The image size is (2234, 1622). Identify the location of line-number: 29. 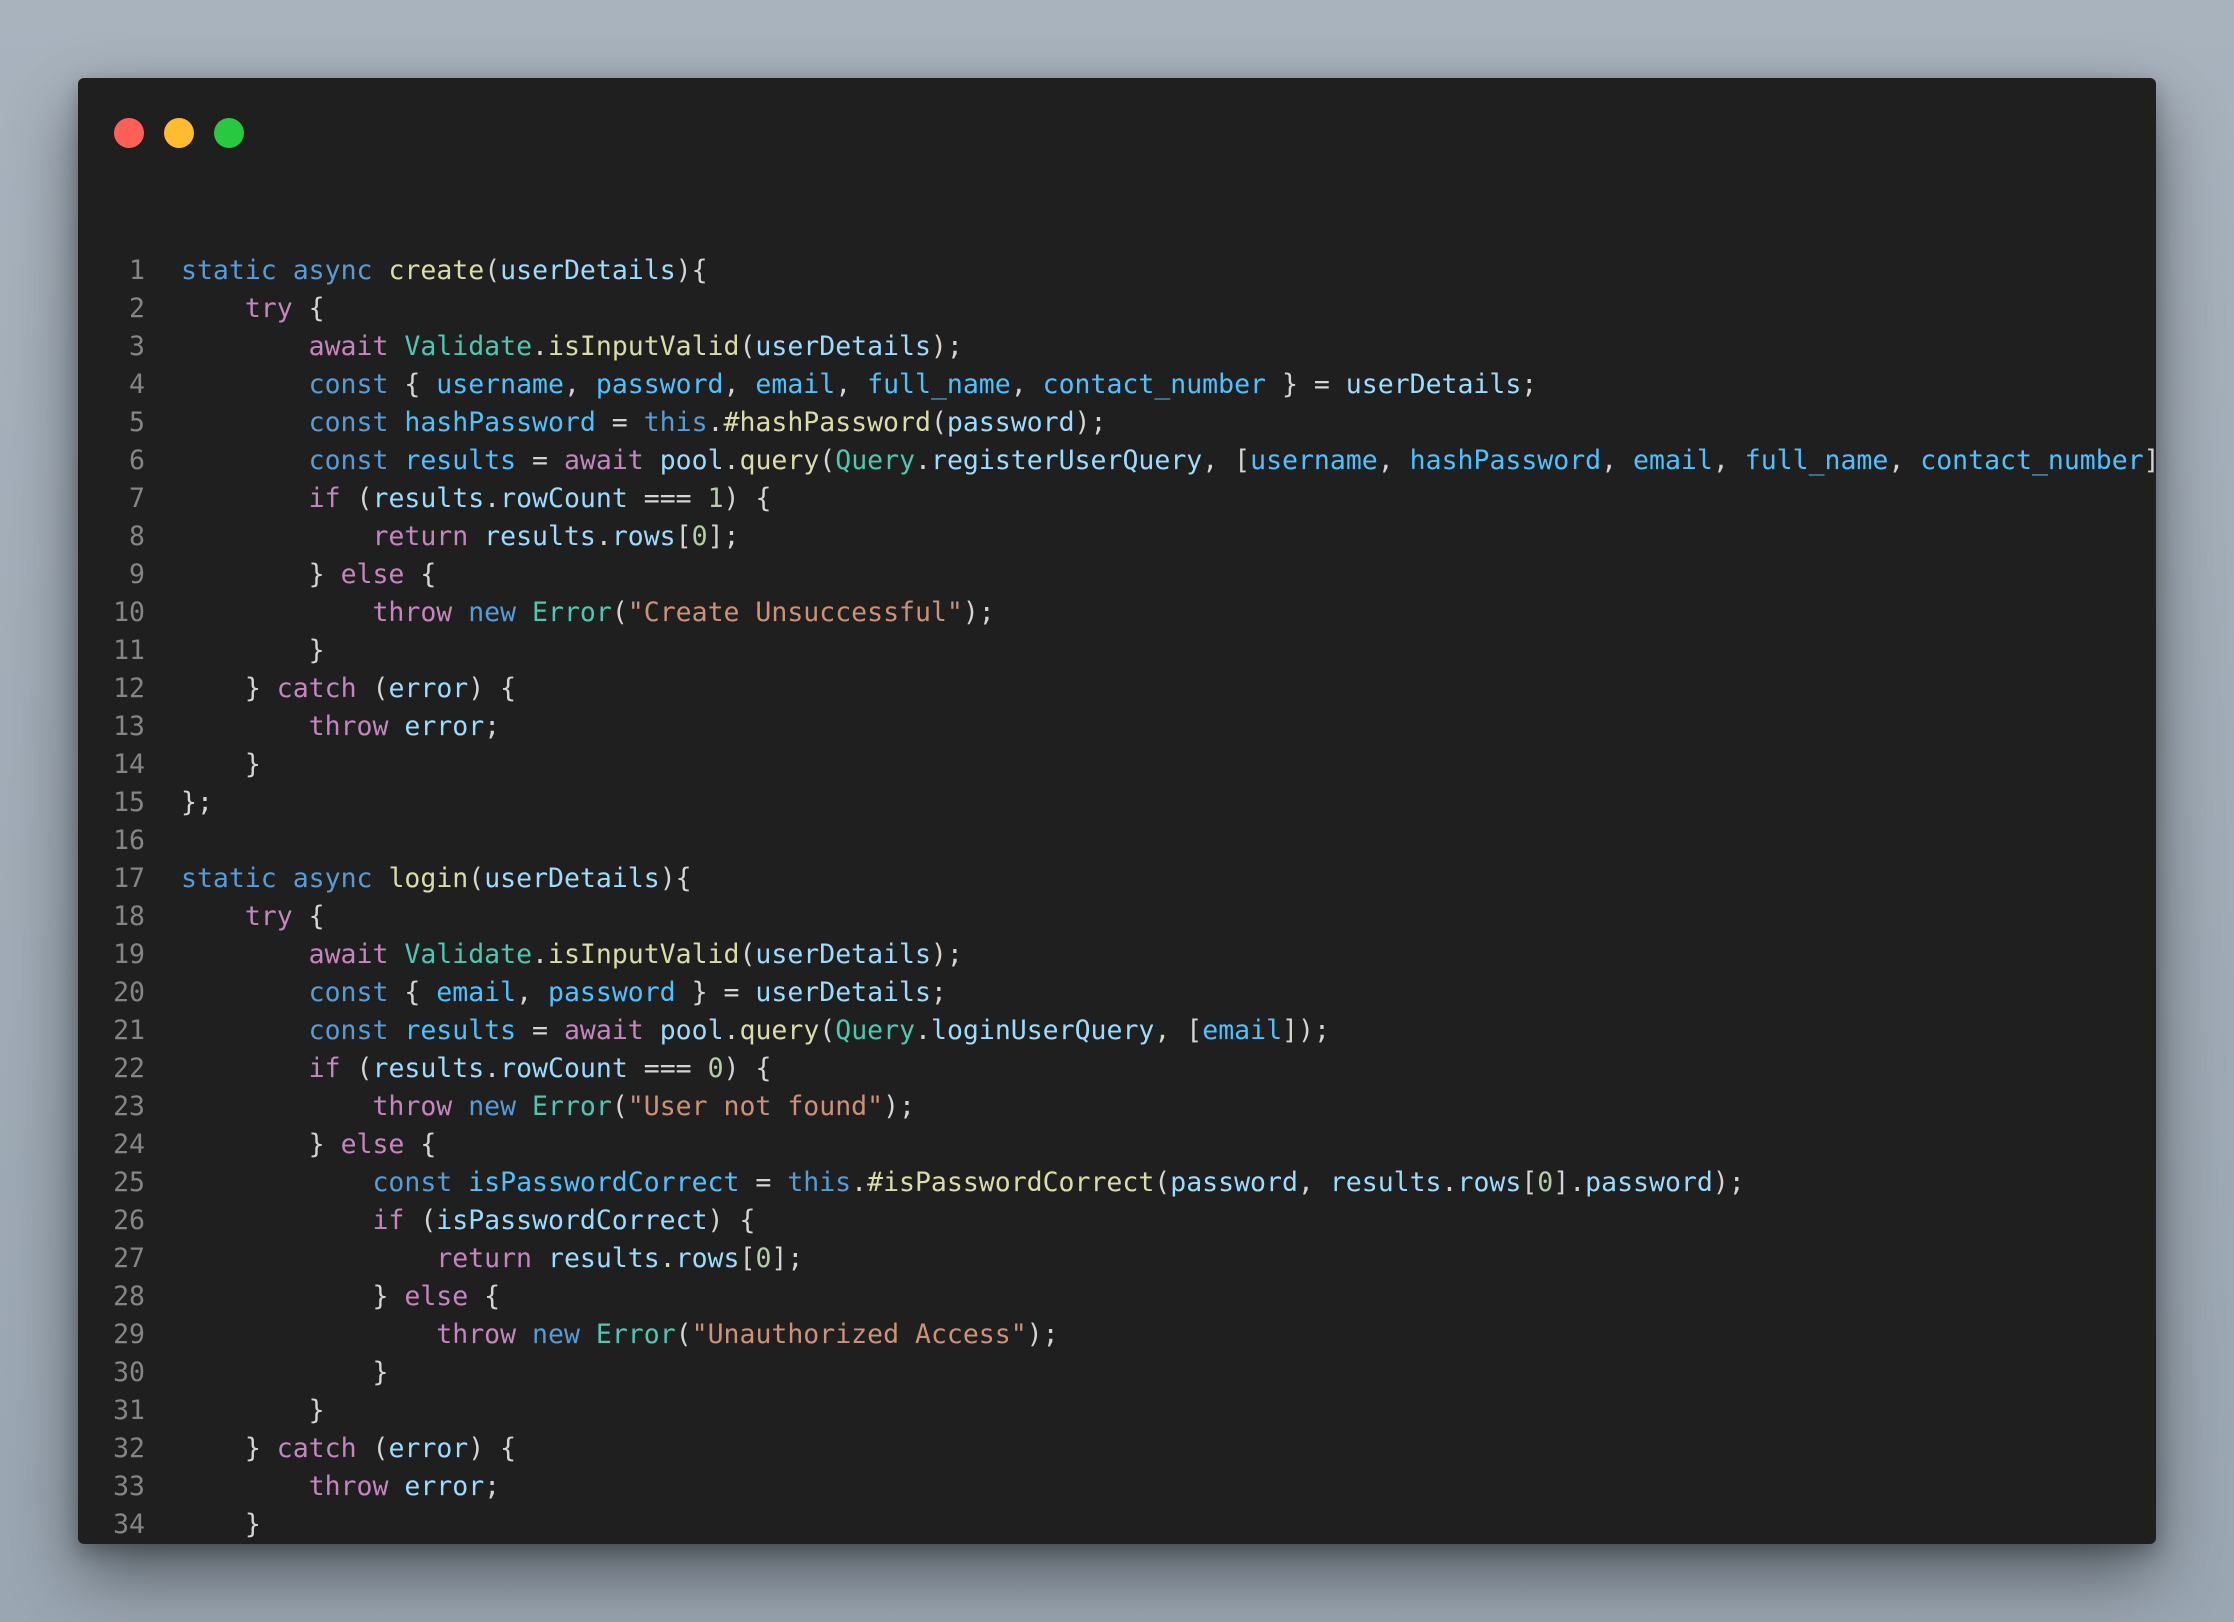
(129, 1334).